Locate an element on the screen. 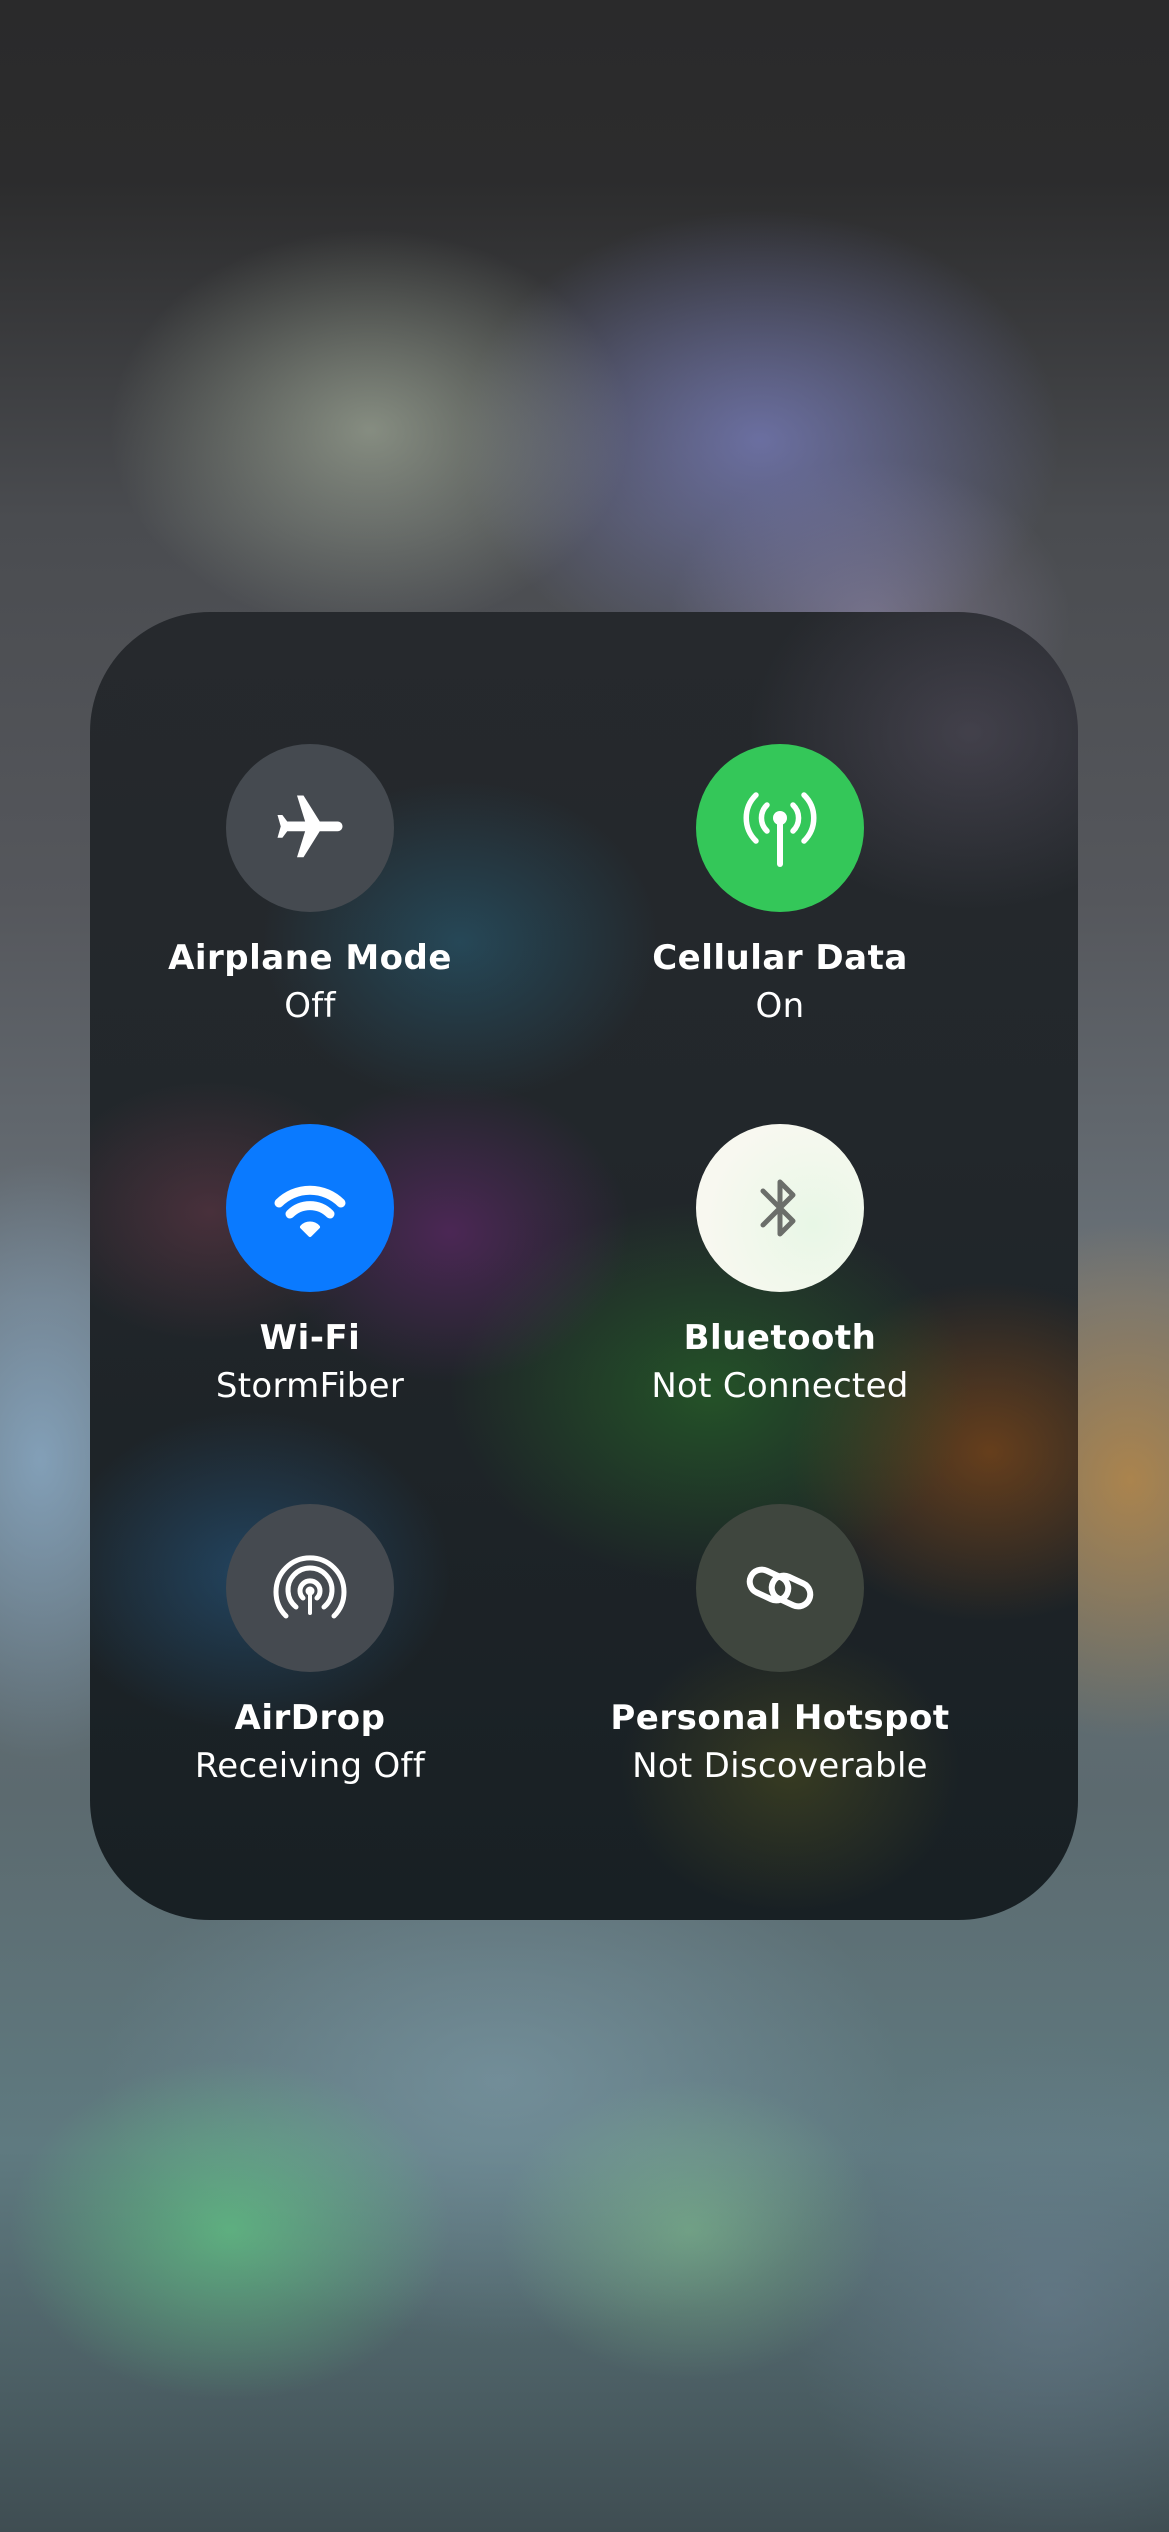 This screenshot has height=2532, width=1169. personal-hotspot-status: Not Discoverable is located at coordinates (780, 1766).